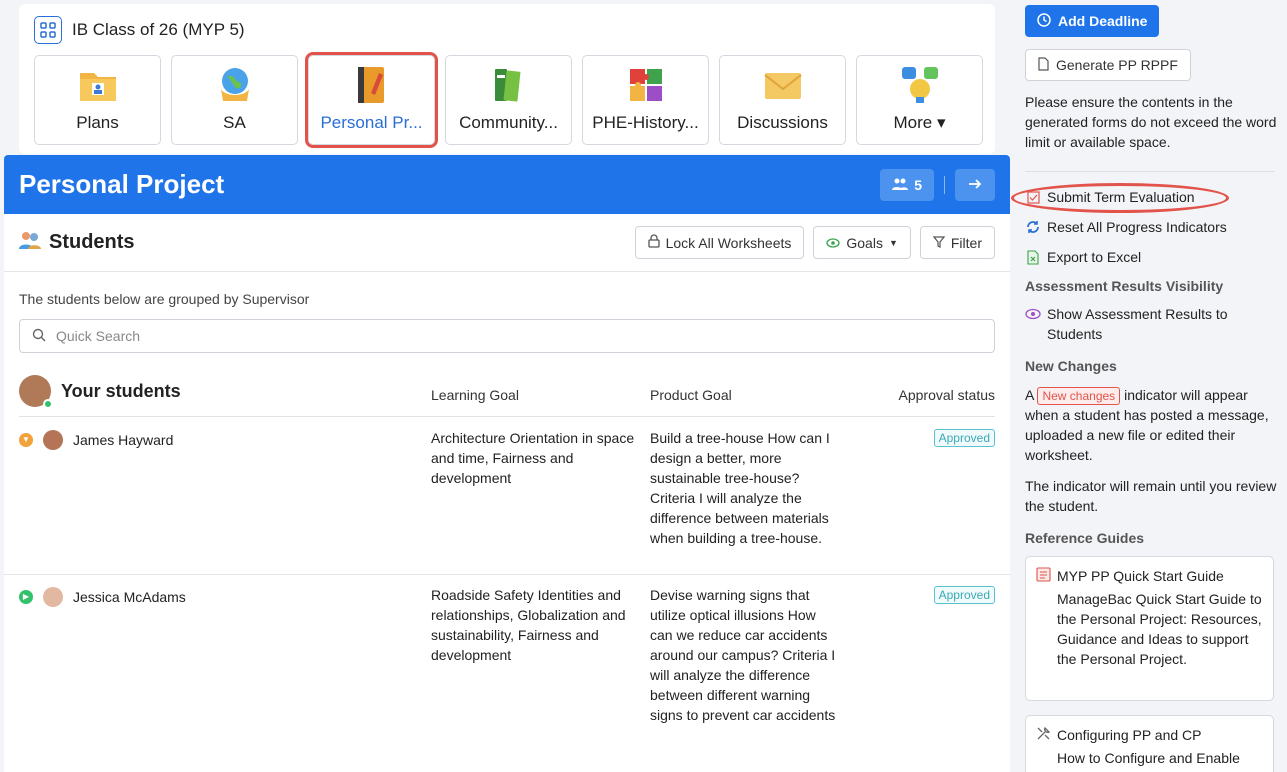  I want to click on online-indicator, so click(48, 404).